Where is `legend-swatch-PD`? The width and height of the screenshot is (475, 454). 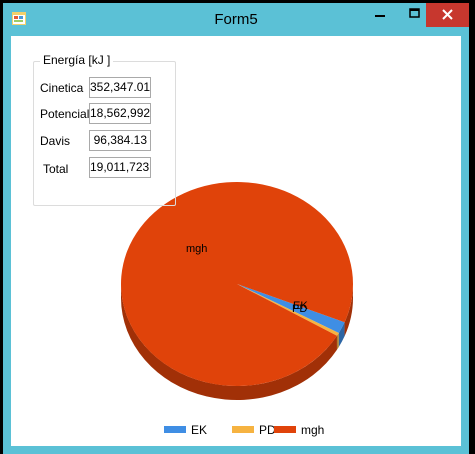
legend-swatch-PD is located at coordinates (243, 429).